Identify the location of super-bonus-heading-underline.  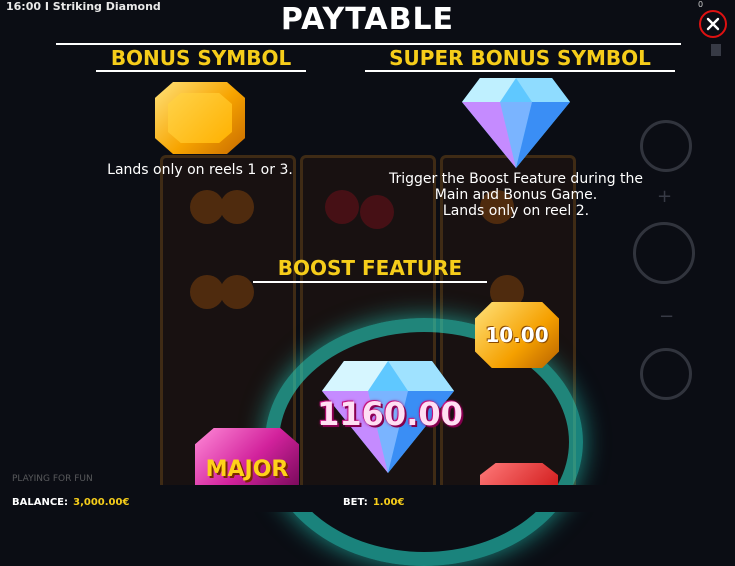
(520, 71).